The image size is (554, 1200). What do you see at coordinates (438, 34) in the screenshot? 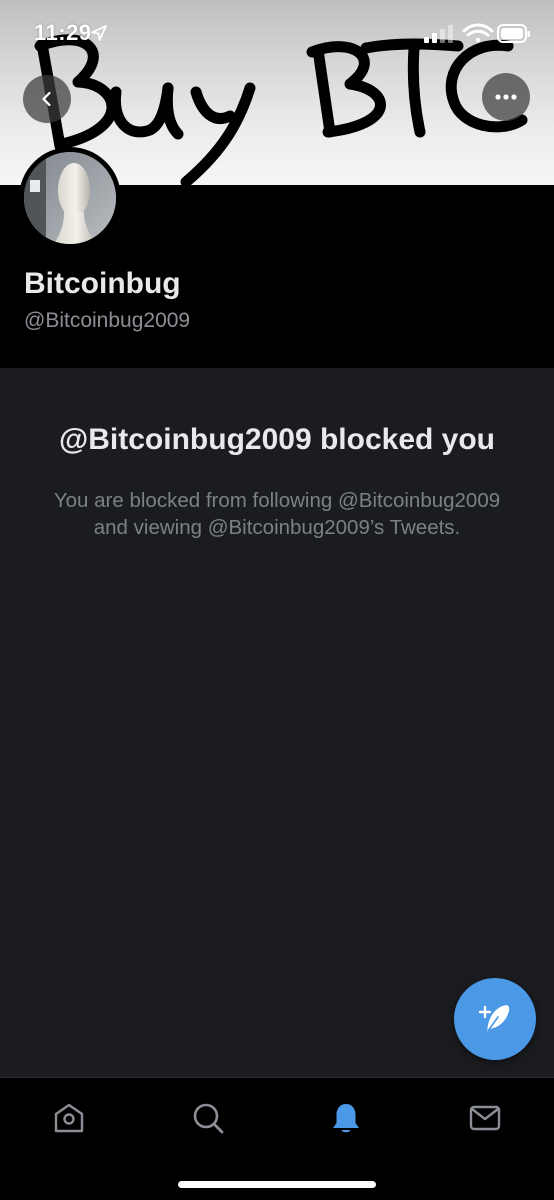
I see `cellular-signal-icon` at bounding box center [438, 34].